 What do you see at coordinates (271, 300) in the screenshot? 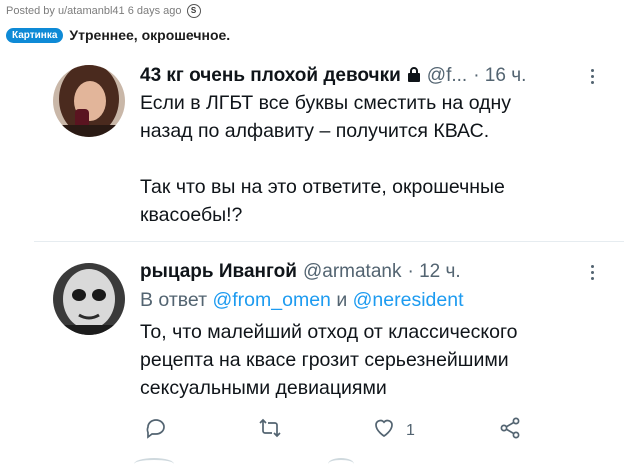
I see `reply-user-link: @from_omen` at bounding box center [271, 300].